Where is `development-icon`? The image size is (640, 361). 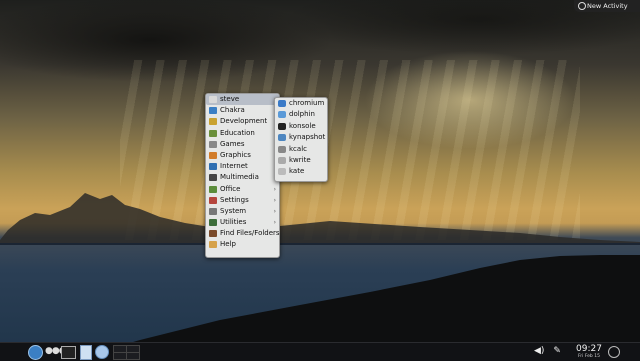
development-icon is located at coordinates (213, 122).